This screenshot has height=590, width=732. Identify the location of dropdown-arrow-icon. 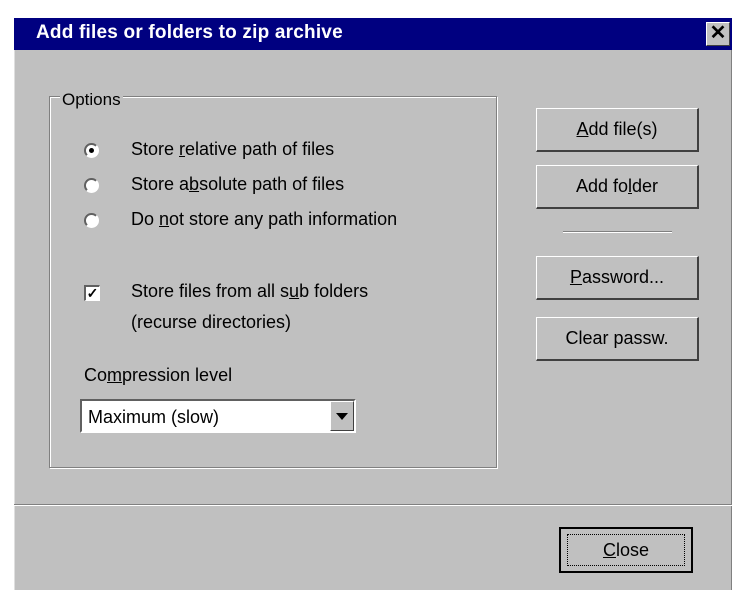
(342, 416).